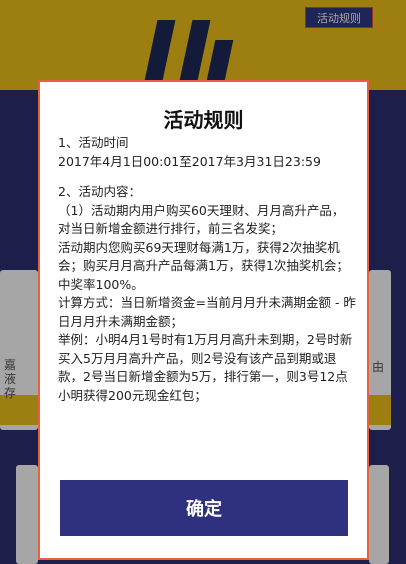 The image size is (406, 564). I want to click on rule-paragraph-3: 计算方式：当日新增资金=当前月月升未满期金额 - 昨日月月升未满期金额；, so click(207, 312).